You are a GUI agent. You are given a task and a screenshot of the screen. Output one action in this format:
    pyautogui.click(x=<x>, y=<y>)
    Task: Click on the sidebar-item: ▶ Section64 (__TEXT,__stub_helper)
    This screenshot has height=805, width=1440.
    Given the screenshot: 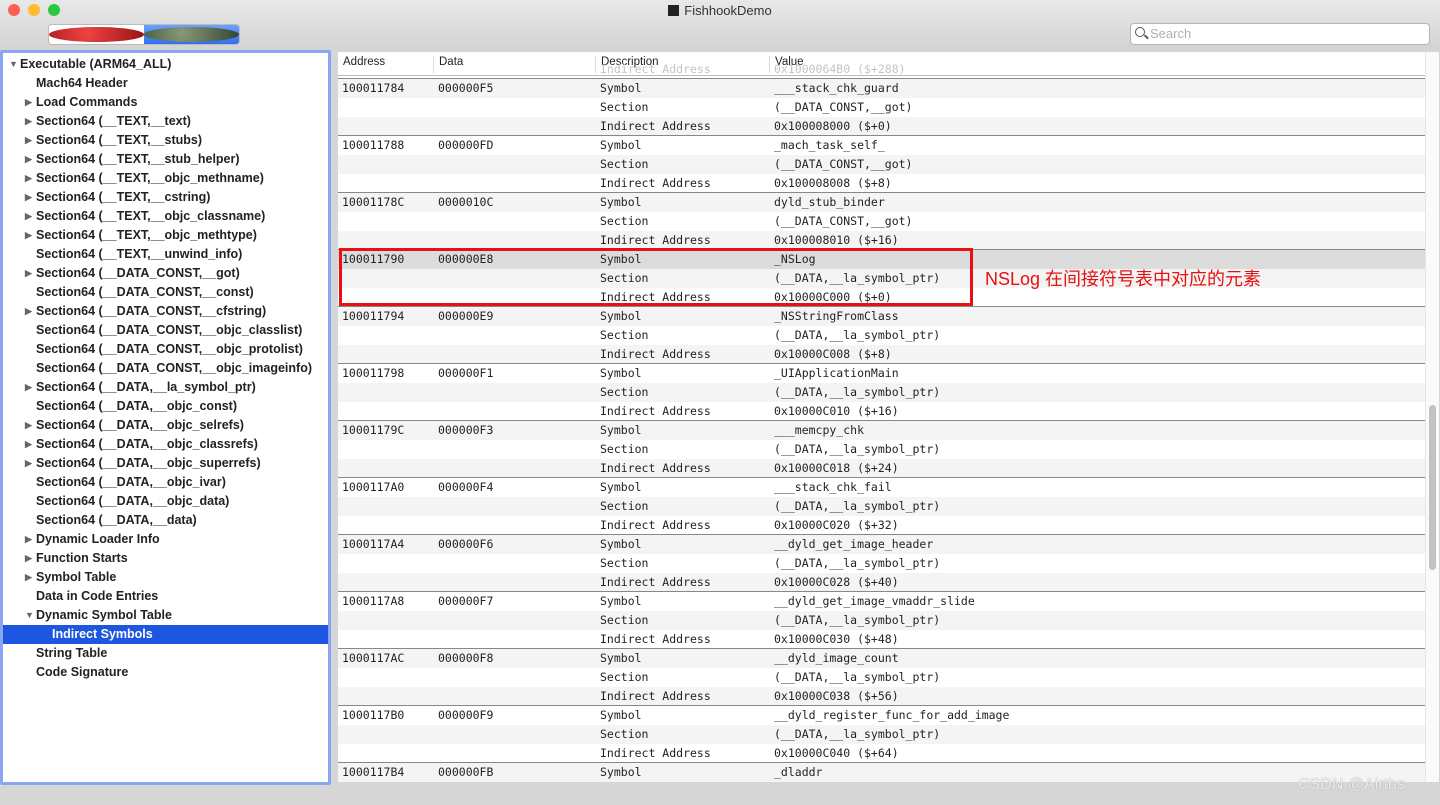 What is the action you would take?
    pyautogui.click(x=165, y=159)
    